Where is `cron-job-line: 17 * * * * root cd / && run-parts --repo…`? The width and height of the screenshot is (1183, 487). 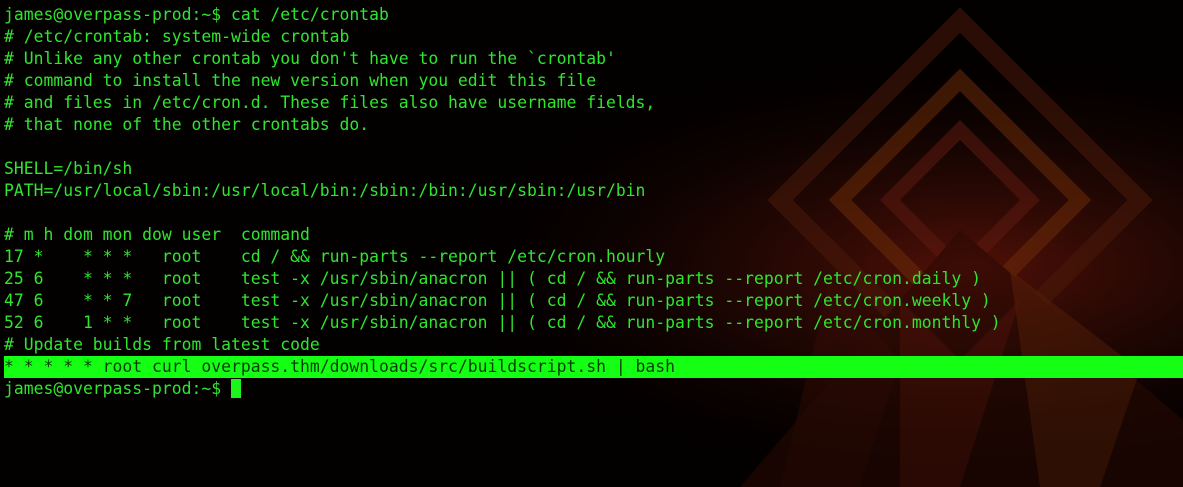 cron-job-line: 17 * * * * root cd / && run-parts --repo… is located at coordinates (335, 256).